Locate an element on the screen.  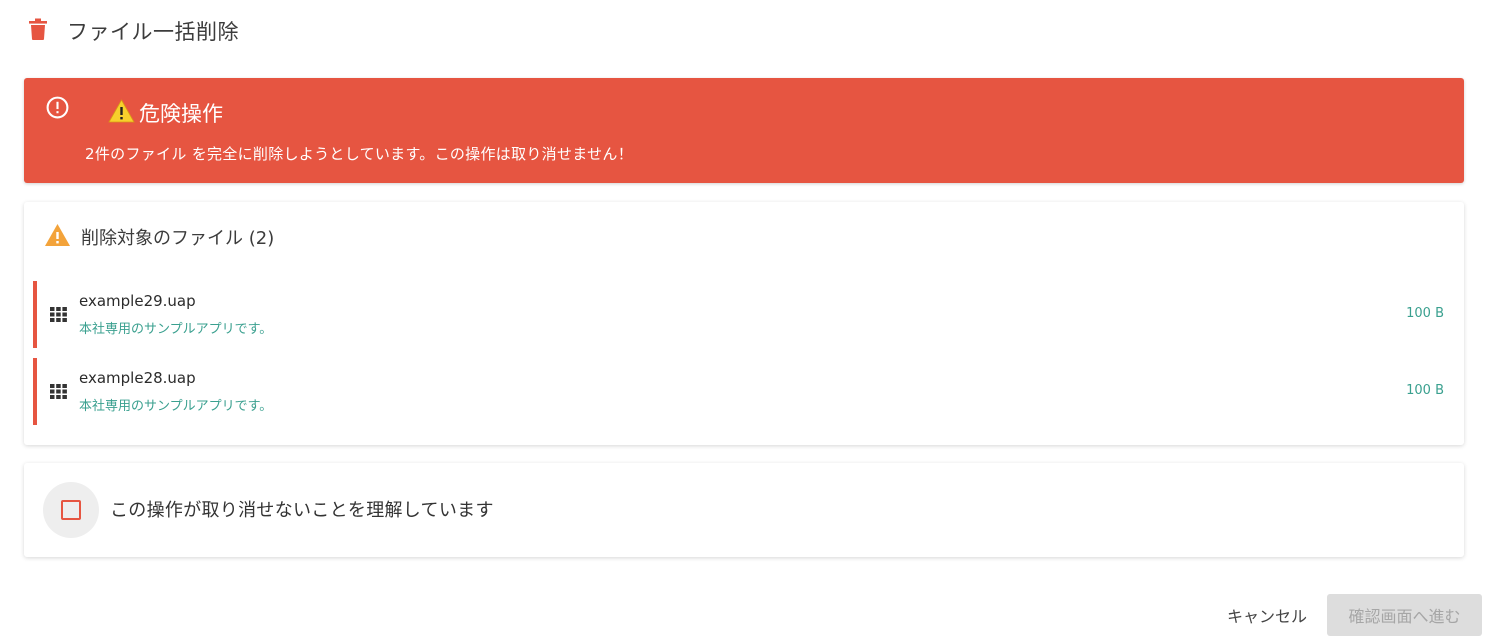
confirm-checkbox is located at coordinates (71, 510).